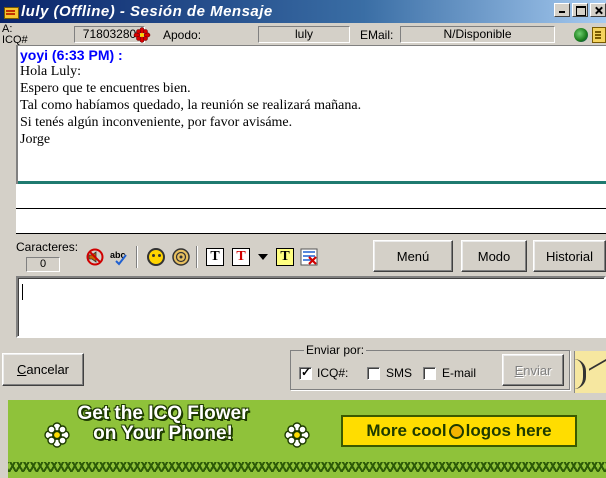  Describe the element at coordinates (95, 257) in the screenshot. I see `no-sound-icon` at that location.